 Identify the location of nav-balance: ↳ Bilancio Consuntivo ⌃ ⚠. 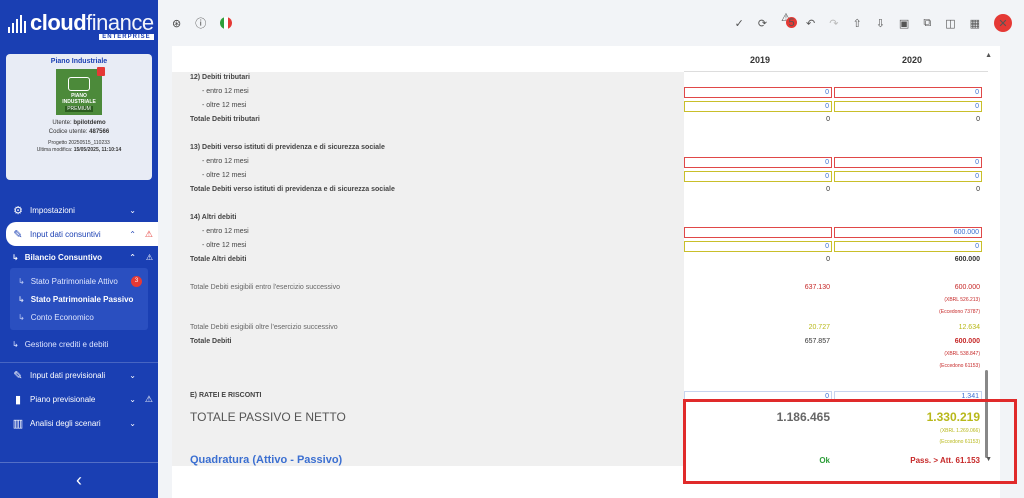
(79, 257).